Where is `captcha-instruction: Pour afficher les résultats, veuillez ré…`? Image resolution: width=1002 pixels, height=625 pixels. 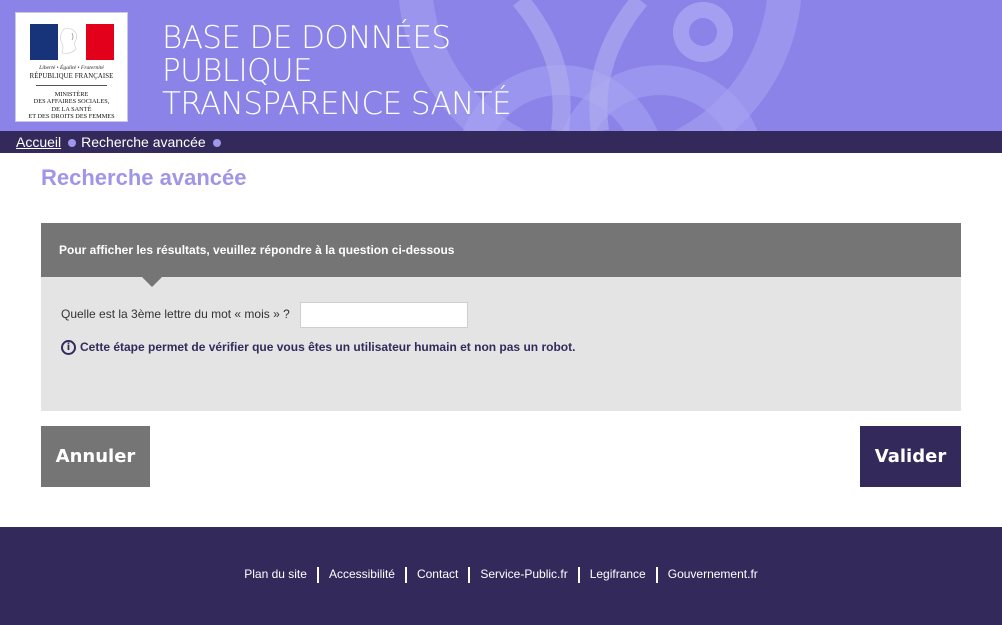
captcha-instruction: Pour afficher les résultats, veuillez ré… is located at coordinates (501, 250).